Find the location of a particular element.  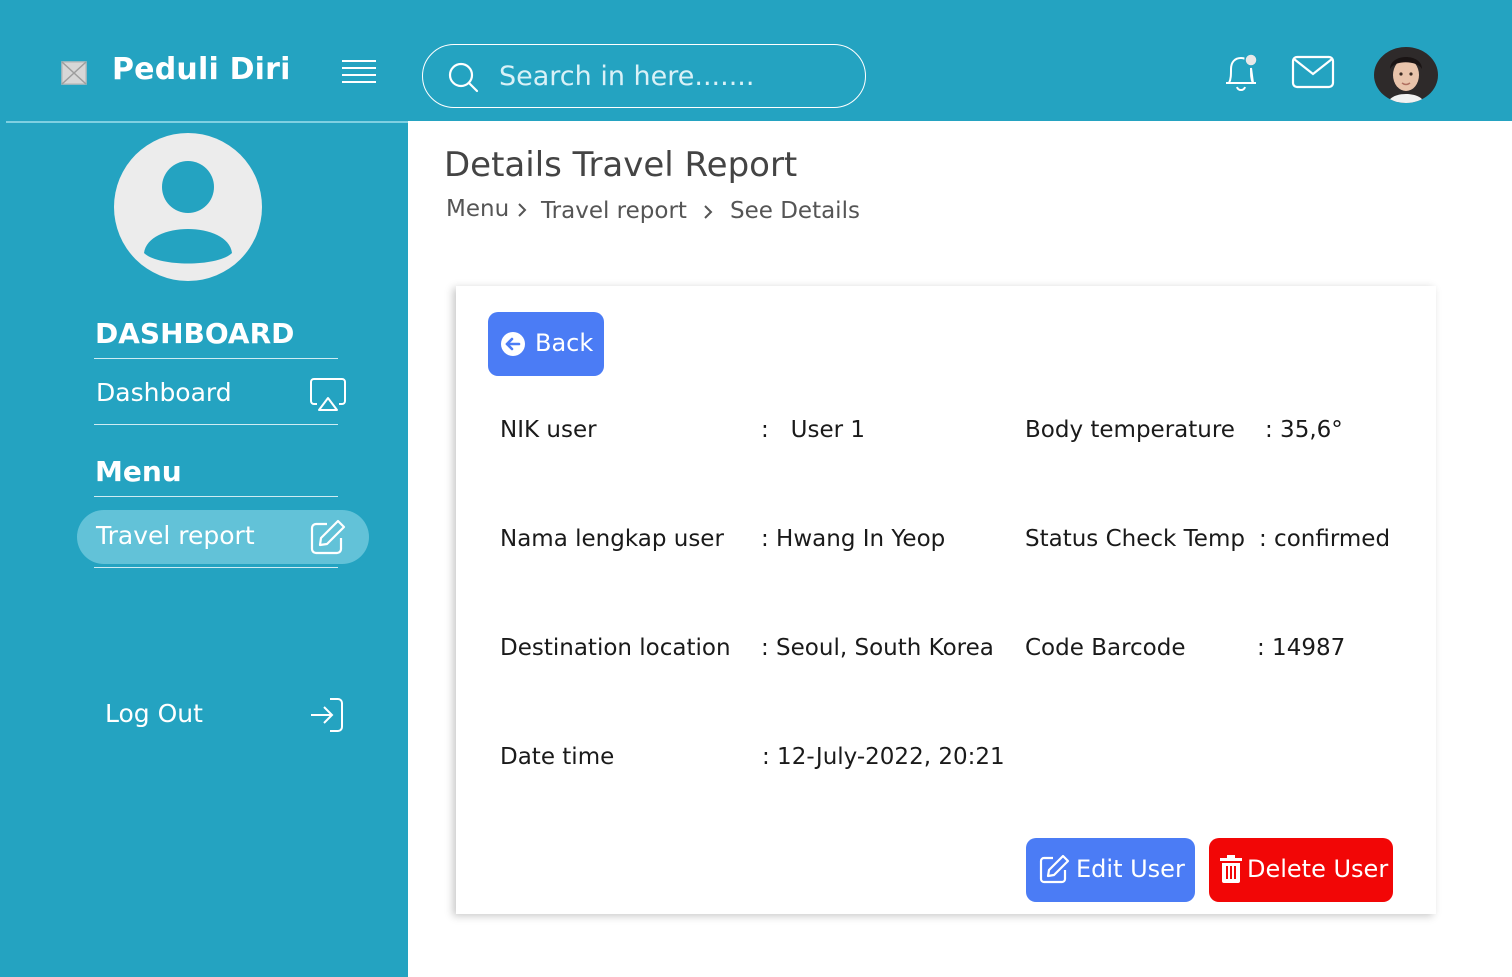

delete-user-label: Delete User is located at coordinates (1318, 869).